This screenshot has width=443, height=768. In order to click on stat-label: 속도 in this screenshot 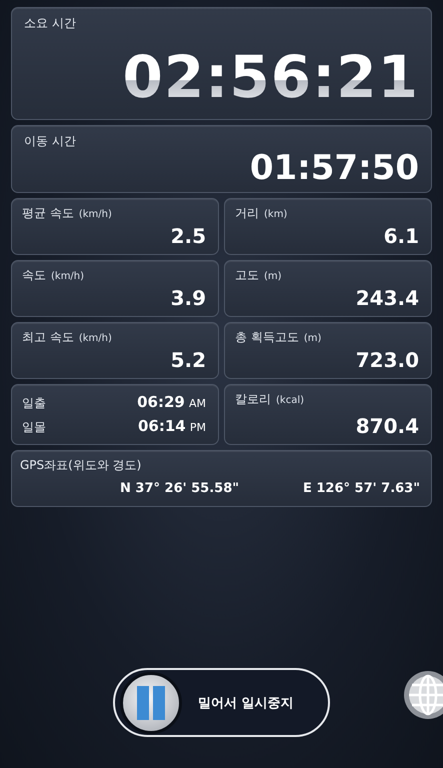, I will do `click(34, 275)`.